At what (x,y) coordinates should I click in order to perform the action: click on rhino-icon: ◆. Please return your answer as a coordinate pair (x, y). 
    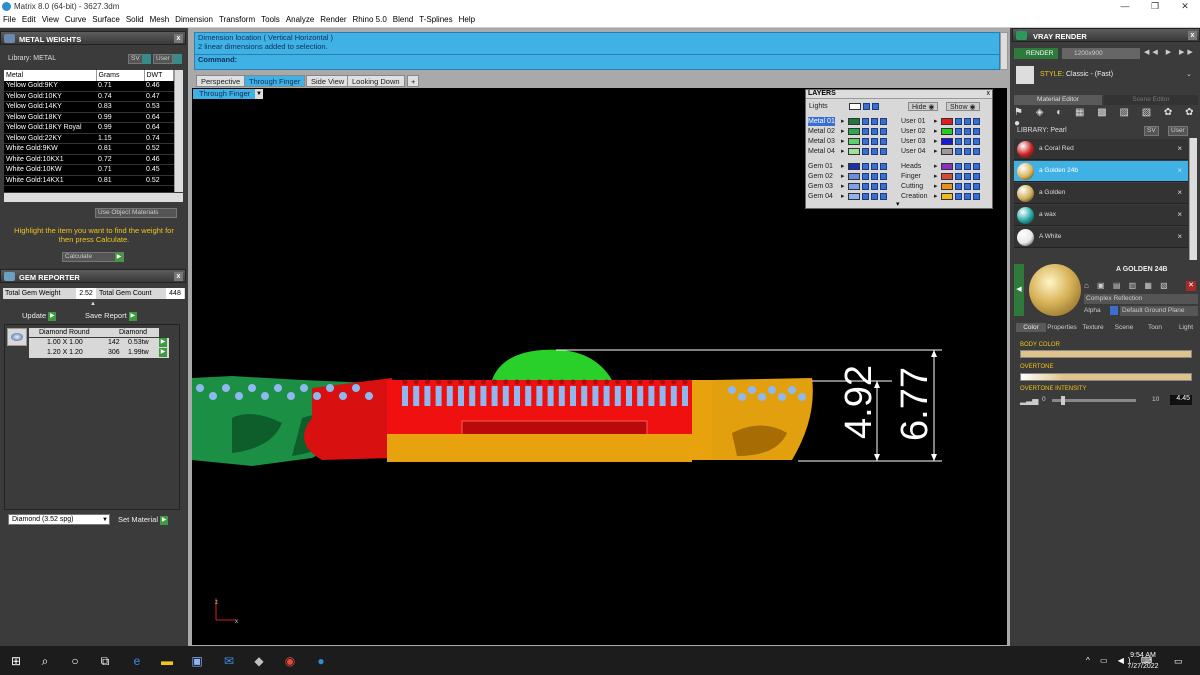
    Looking at the image, I should click on (259, 661).